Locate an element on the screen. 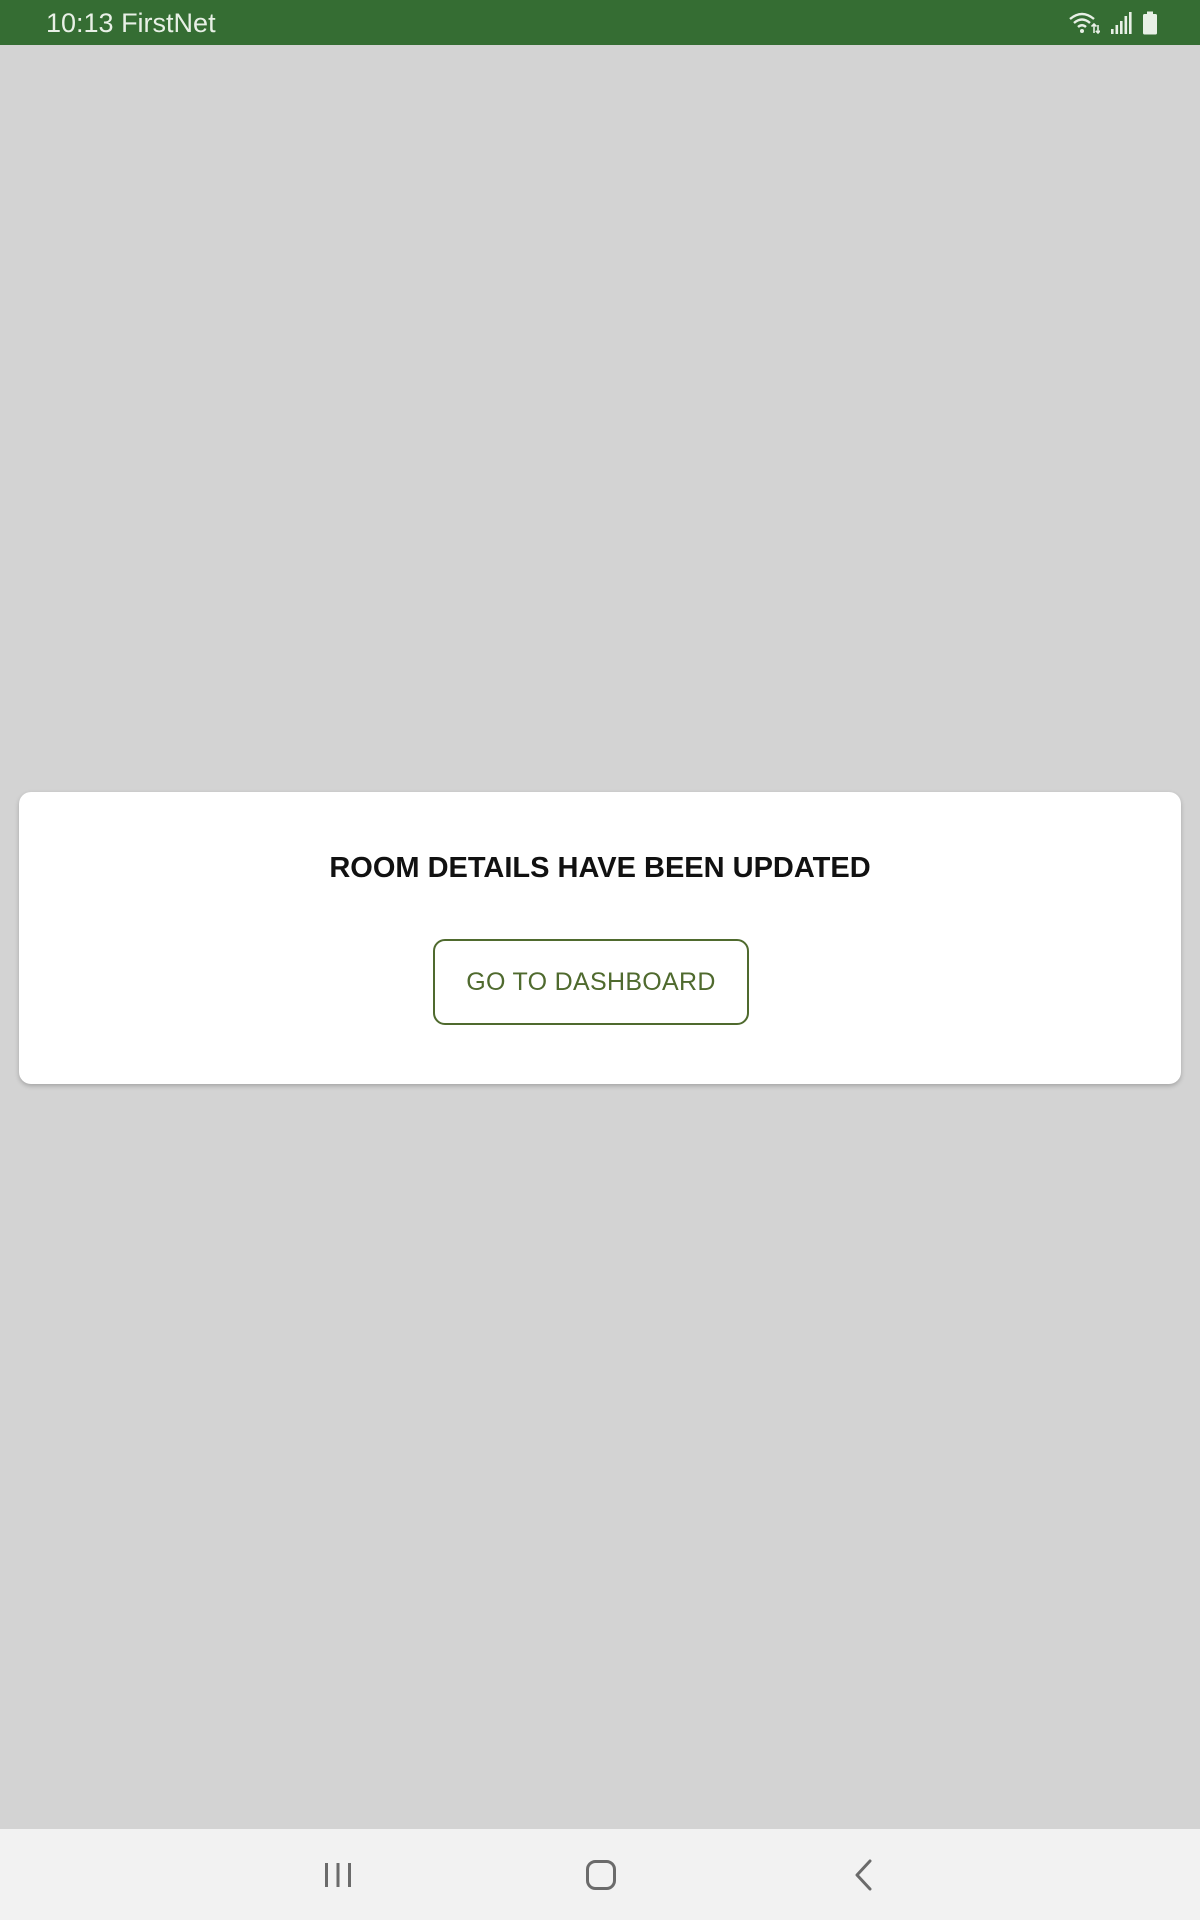 This screenshot has height=1920, width=1200. battery-icon is located at coordinates (1150, 23).